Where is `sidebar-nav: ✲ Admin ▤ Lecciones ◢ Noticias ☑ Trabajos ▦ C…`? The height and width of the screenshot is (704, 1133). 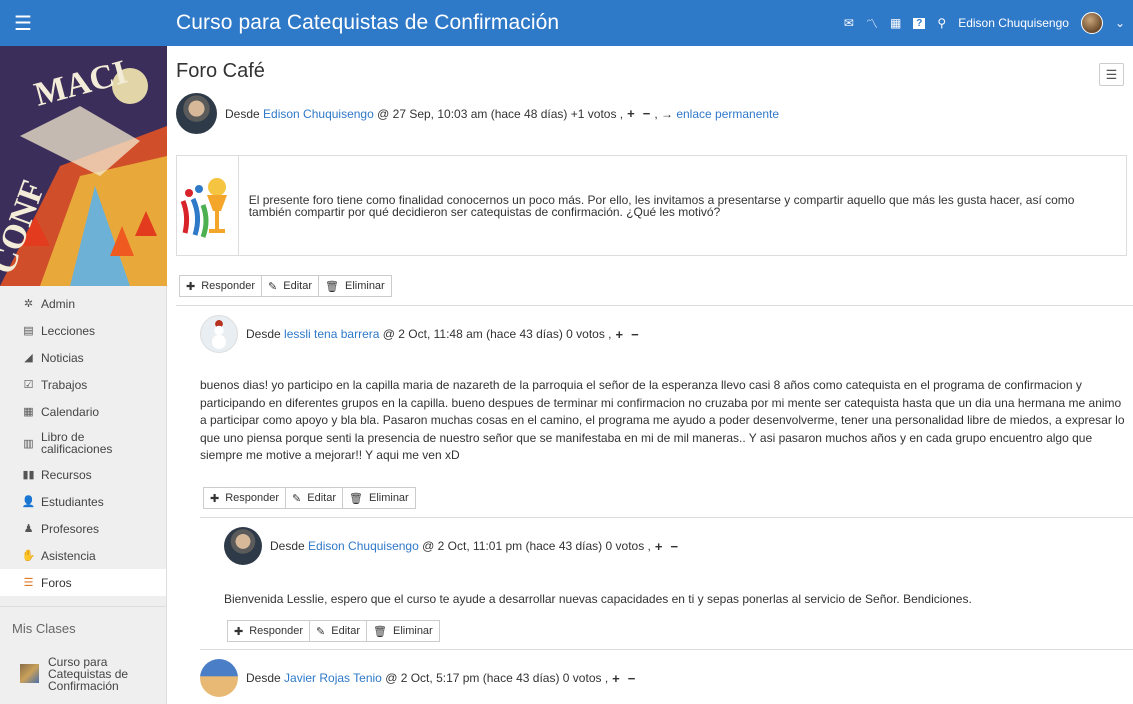
sidebar-nav: ✲ Admin ▤ Lecciones ◢ Noticias ☑ Trabajos ▦ C… is located at coordinates (83, 443).